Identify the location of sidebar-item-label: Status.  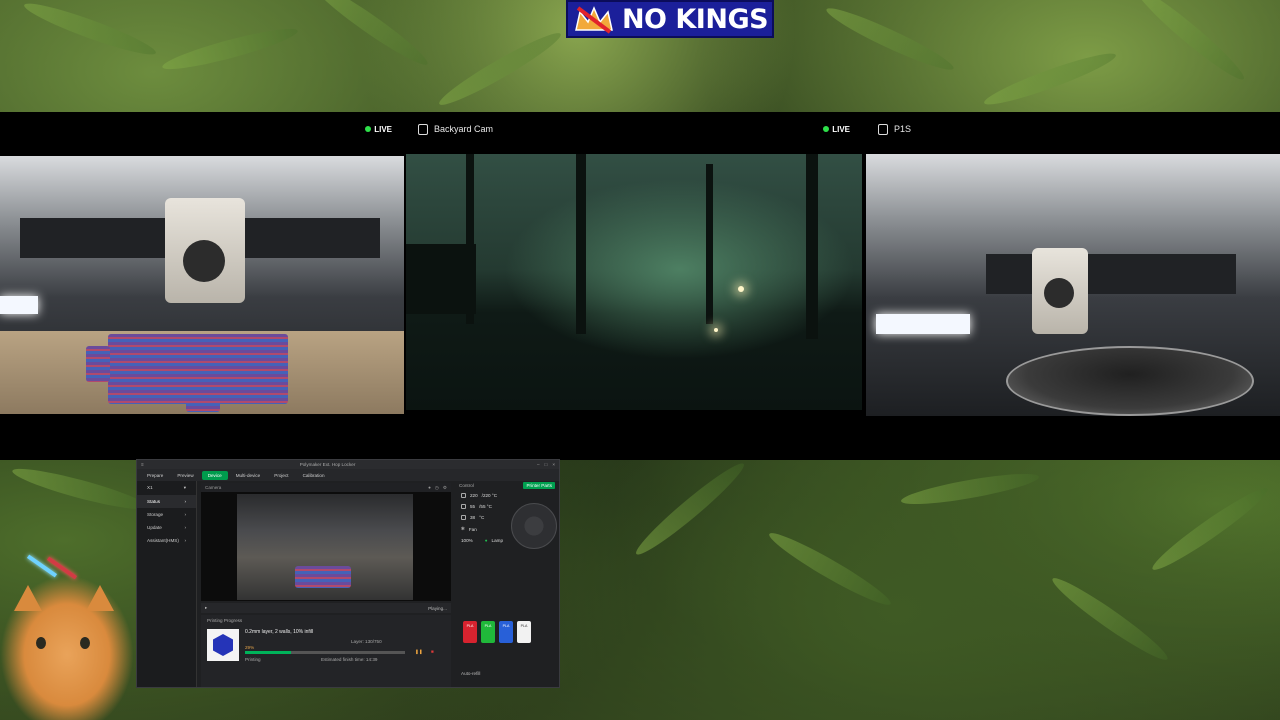
(154, 501).